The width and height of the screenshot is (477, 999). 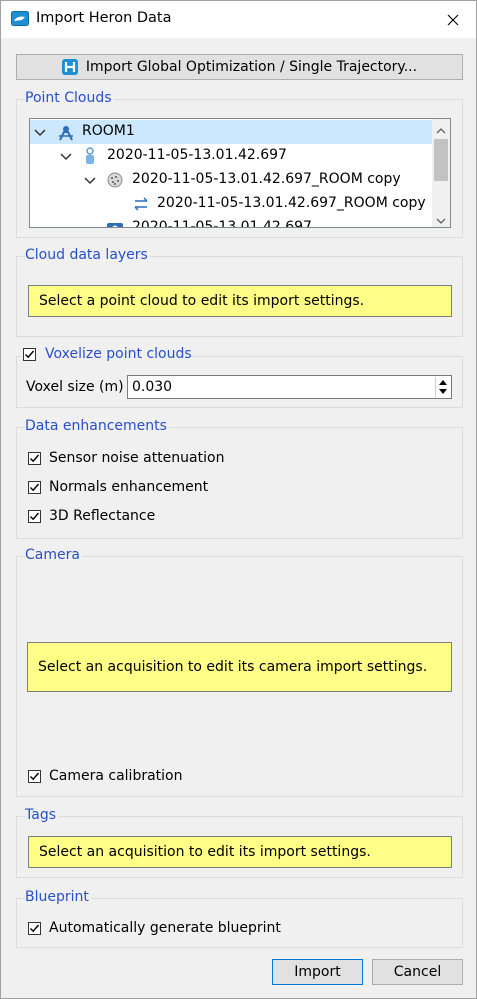 I want to click on cancel-button: Cancel, so click(x=417, y=972).